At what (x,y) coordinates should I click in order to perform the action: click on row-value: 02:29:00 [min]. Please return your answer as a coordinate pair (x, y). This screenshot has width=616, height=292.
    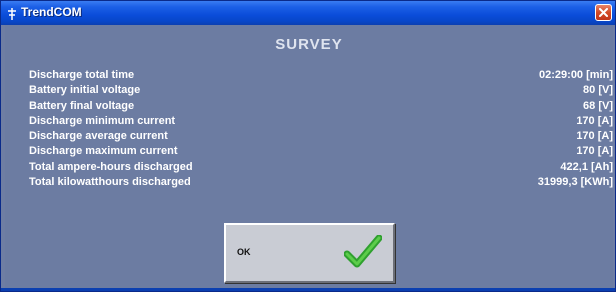
    Looking at the image, I should click on (576, 75).